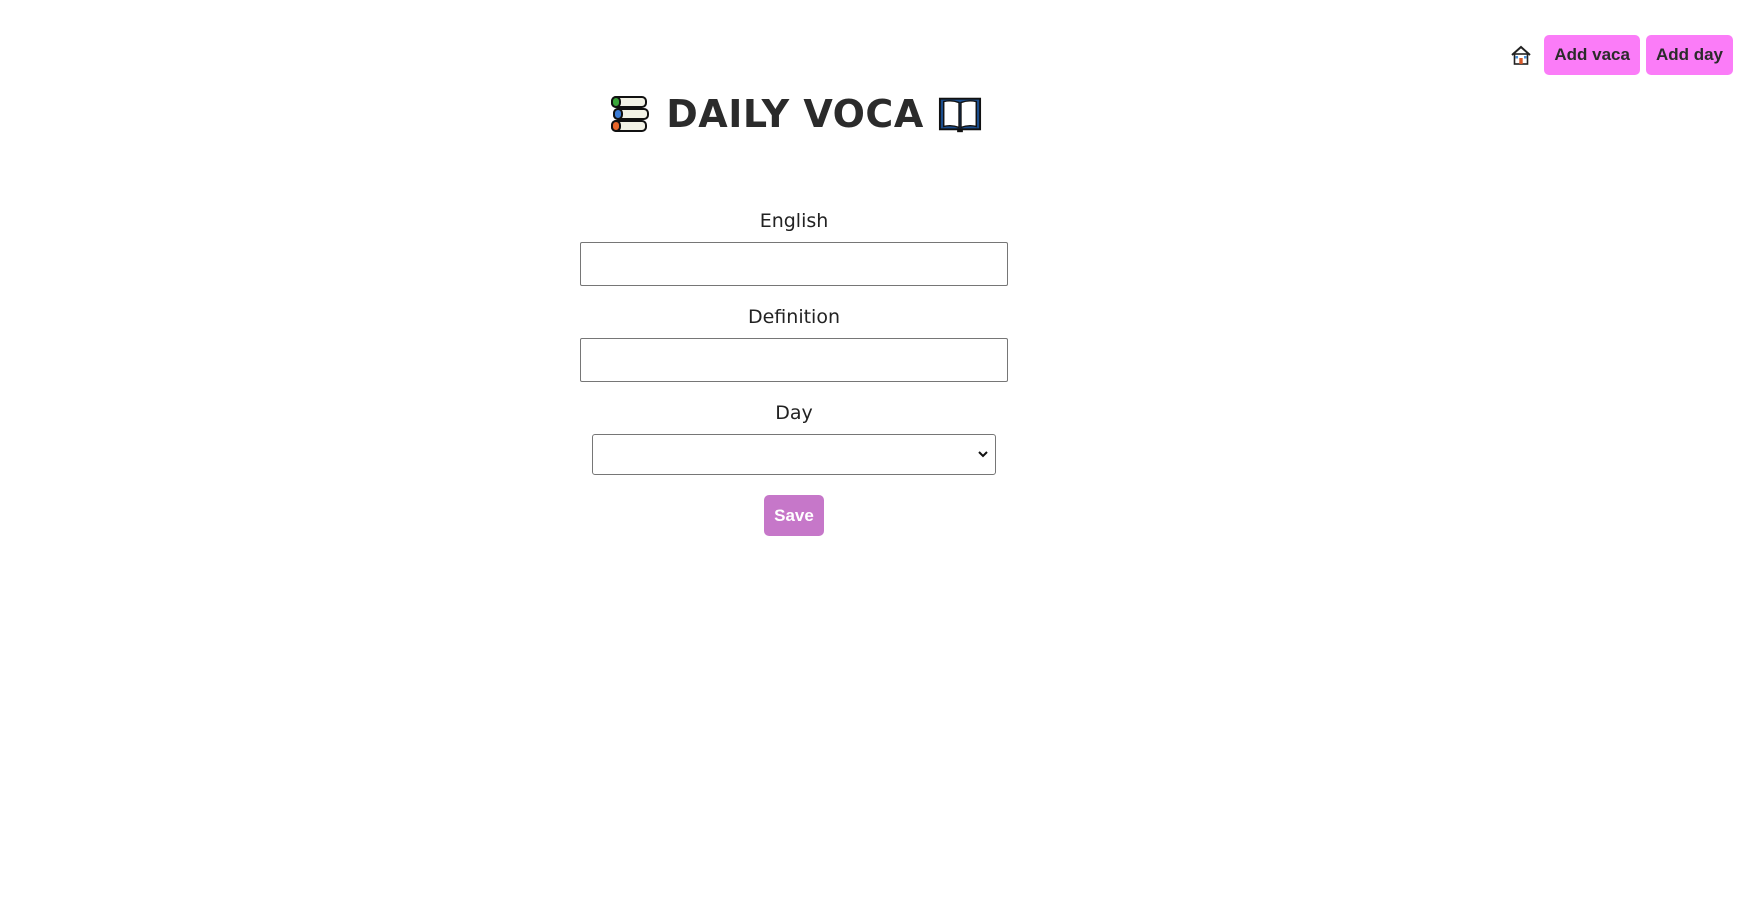  Describe the element at coordinates (1592, 55) in the screenshot. I see `add-vaca-button: Add vaca` at that location.